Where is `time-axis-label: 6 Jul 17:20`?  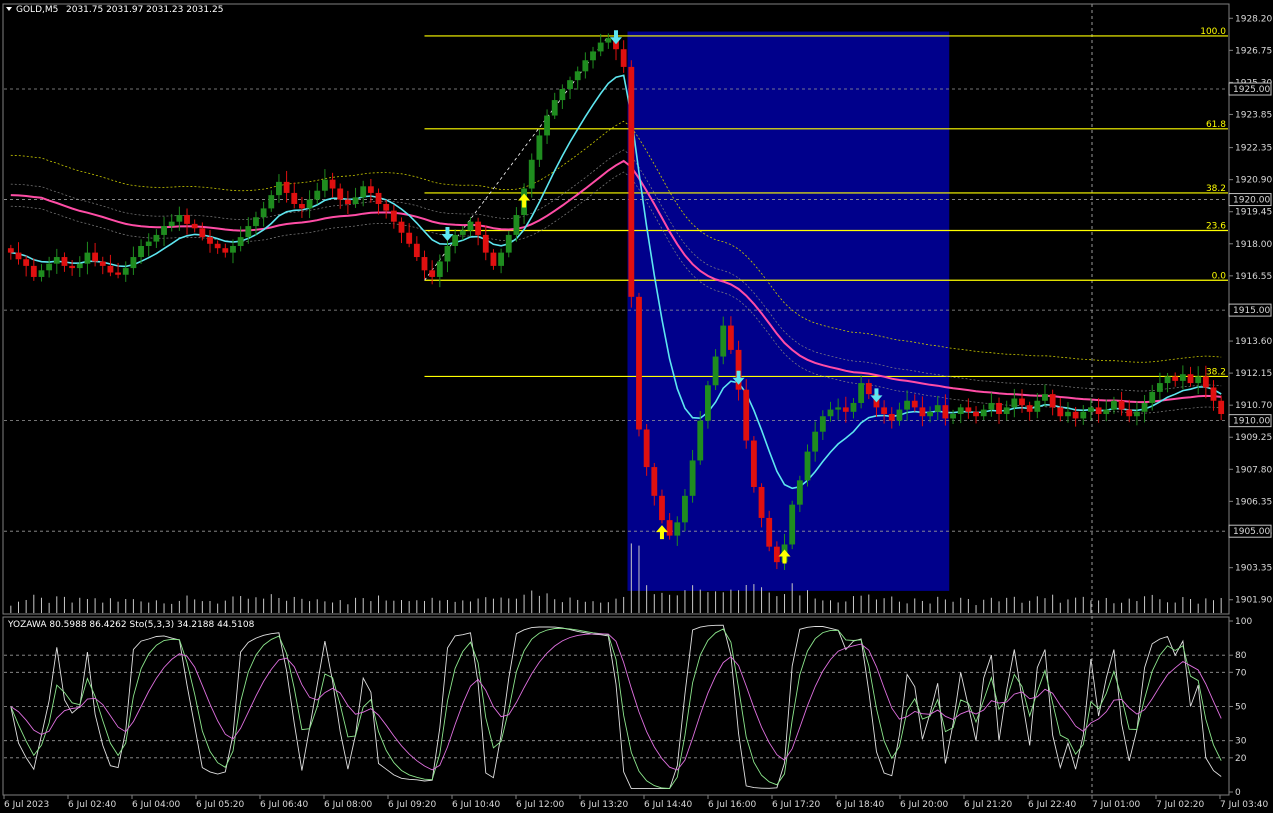 time-axis-label: 6 Jul 17:20 is located at coordinates (796, 805).